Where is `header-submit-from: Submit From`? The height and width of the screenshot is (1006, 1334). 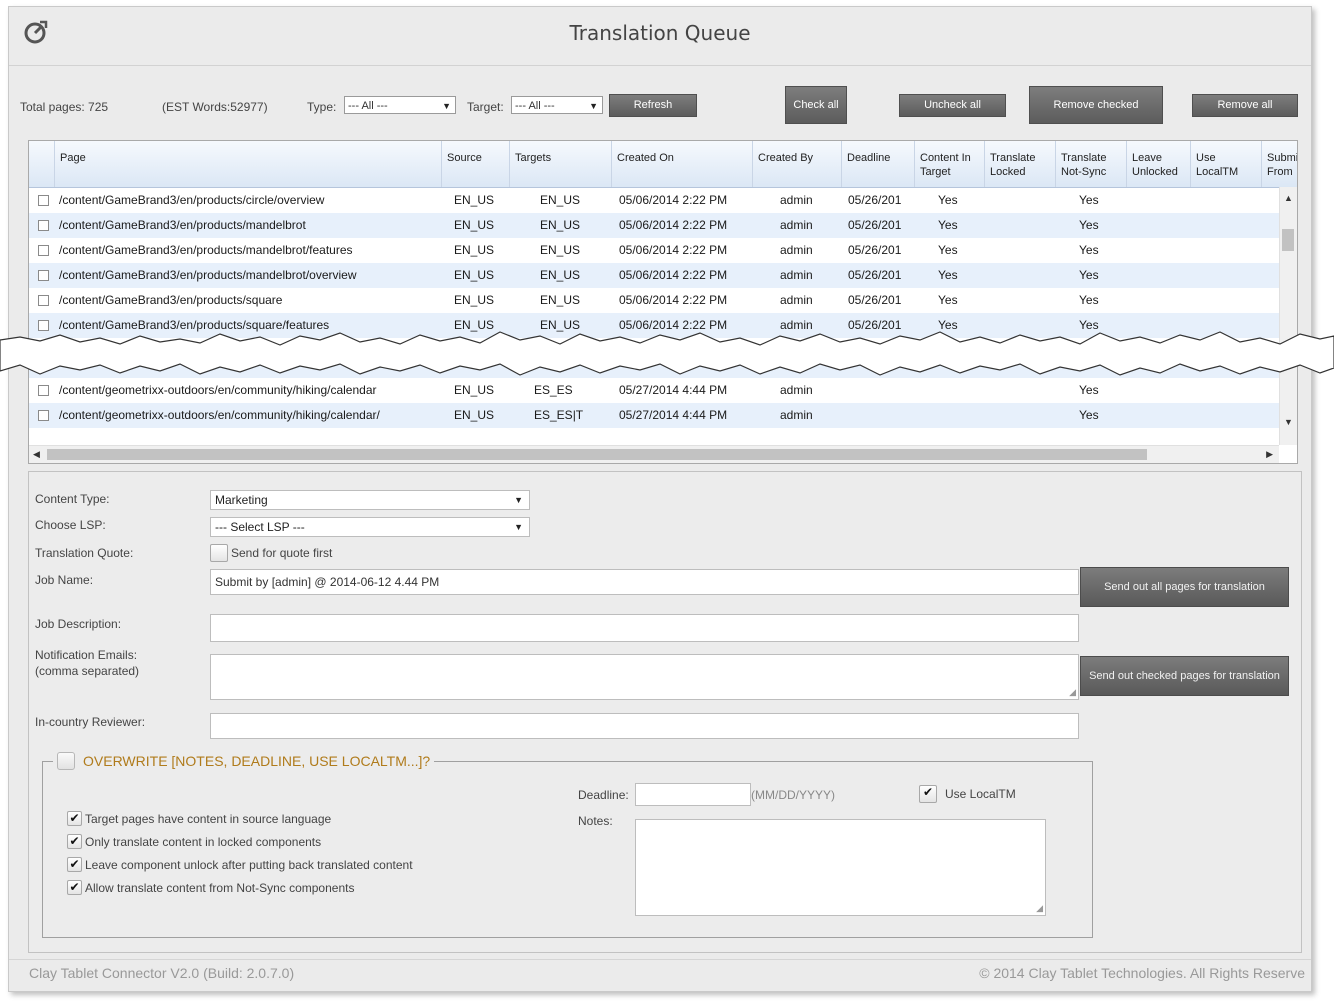
header-submit-from: Submit From is located at coordinates (1279, 164).